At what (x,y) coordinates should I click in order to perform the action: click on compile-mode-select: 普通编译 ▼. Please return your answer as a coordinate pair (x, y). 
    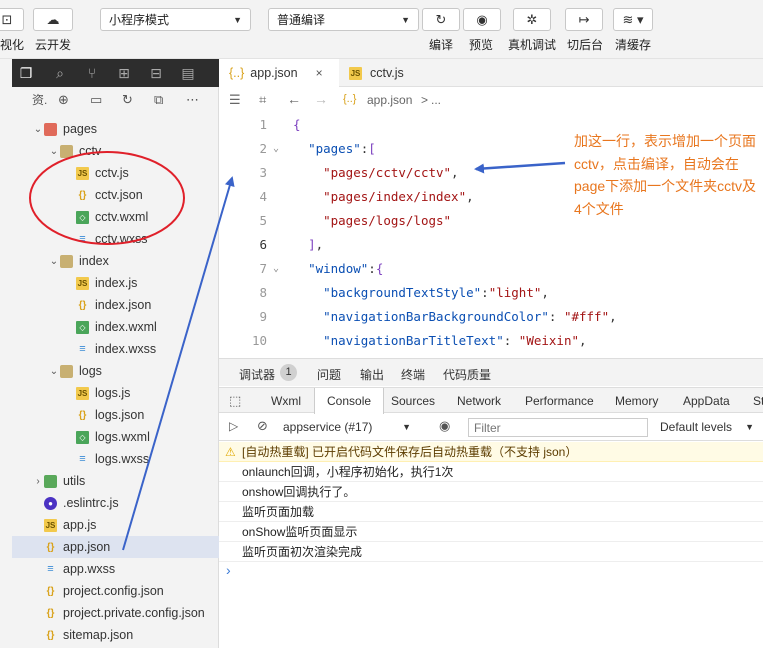
    Looking at the image, I should click on (343, 19).